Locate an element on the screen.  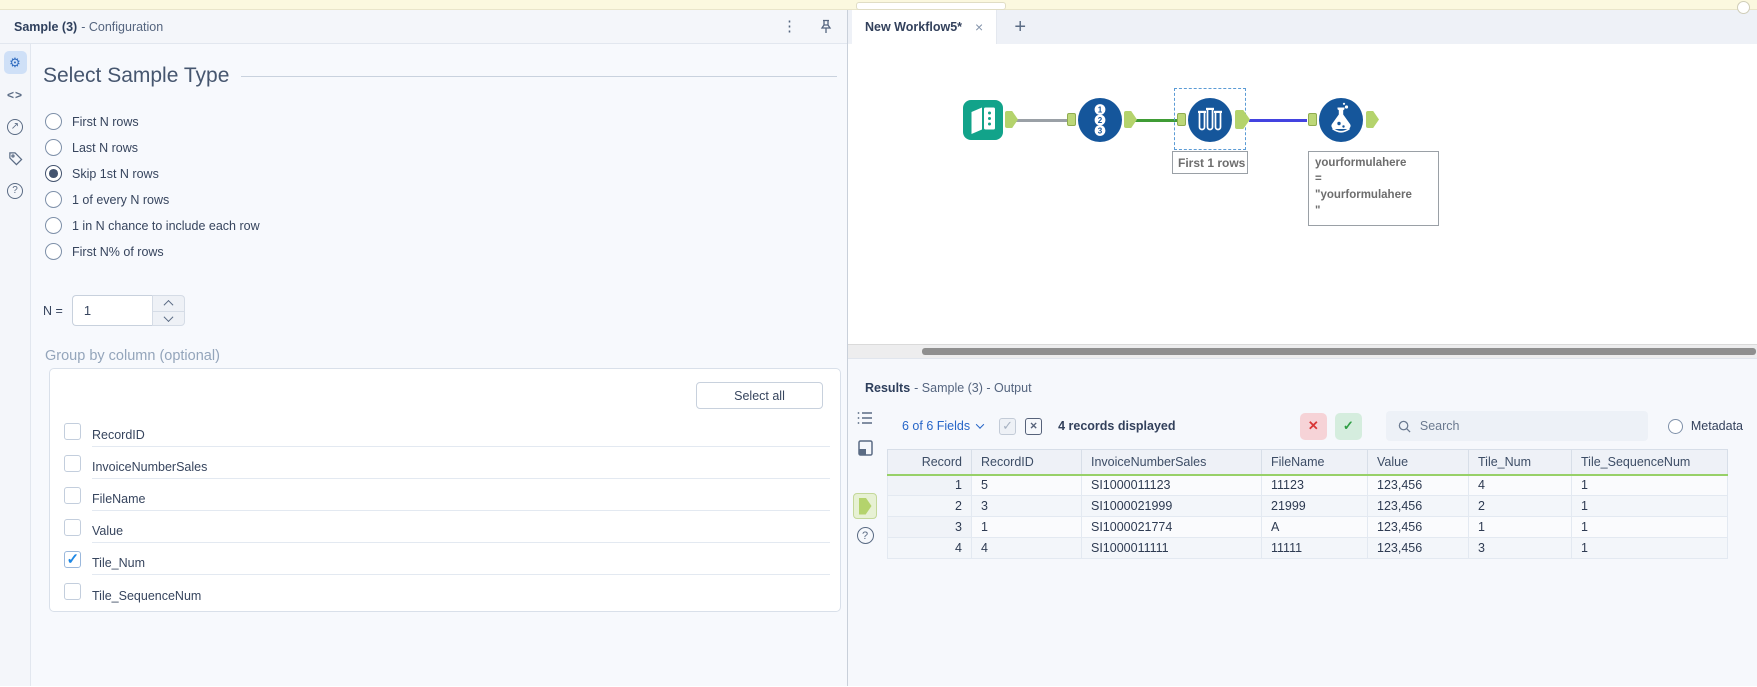
column-option-invoicenumbersales: InvoiceNumberSales is located at coordinates (447, 463).